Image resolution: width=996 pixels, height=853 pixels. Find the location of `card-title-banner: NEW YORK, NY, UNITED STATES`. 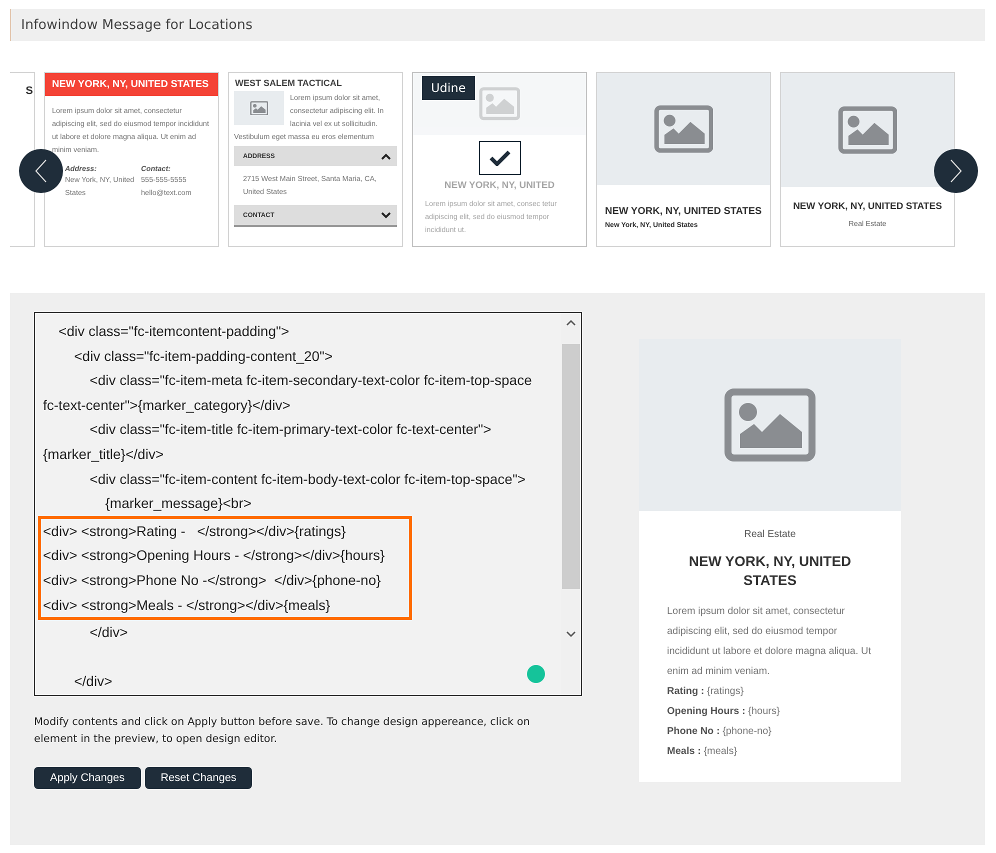

card-title-banner: NEW YORK, NY, UNITED STATES is located at coordinates (131, 84).